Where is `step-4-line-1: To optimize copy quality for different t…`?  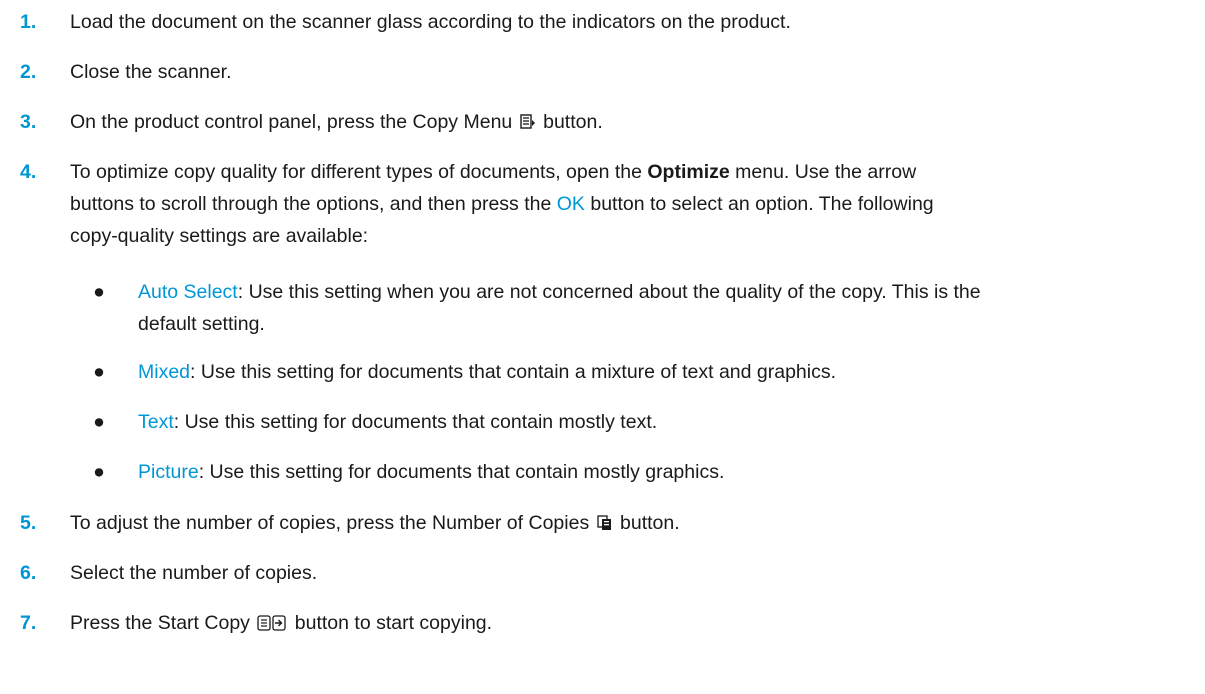 step-4-line-1: To optimize copy quality for different t… is located at coordinates (632, 172).